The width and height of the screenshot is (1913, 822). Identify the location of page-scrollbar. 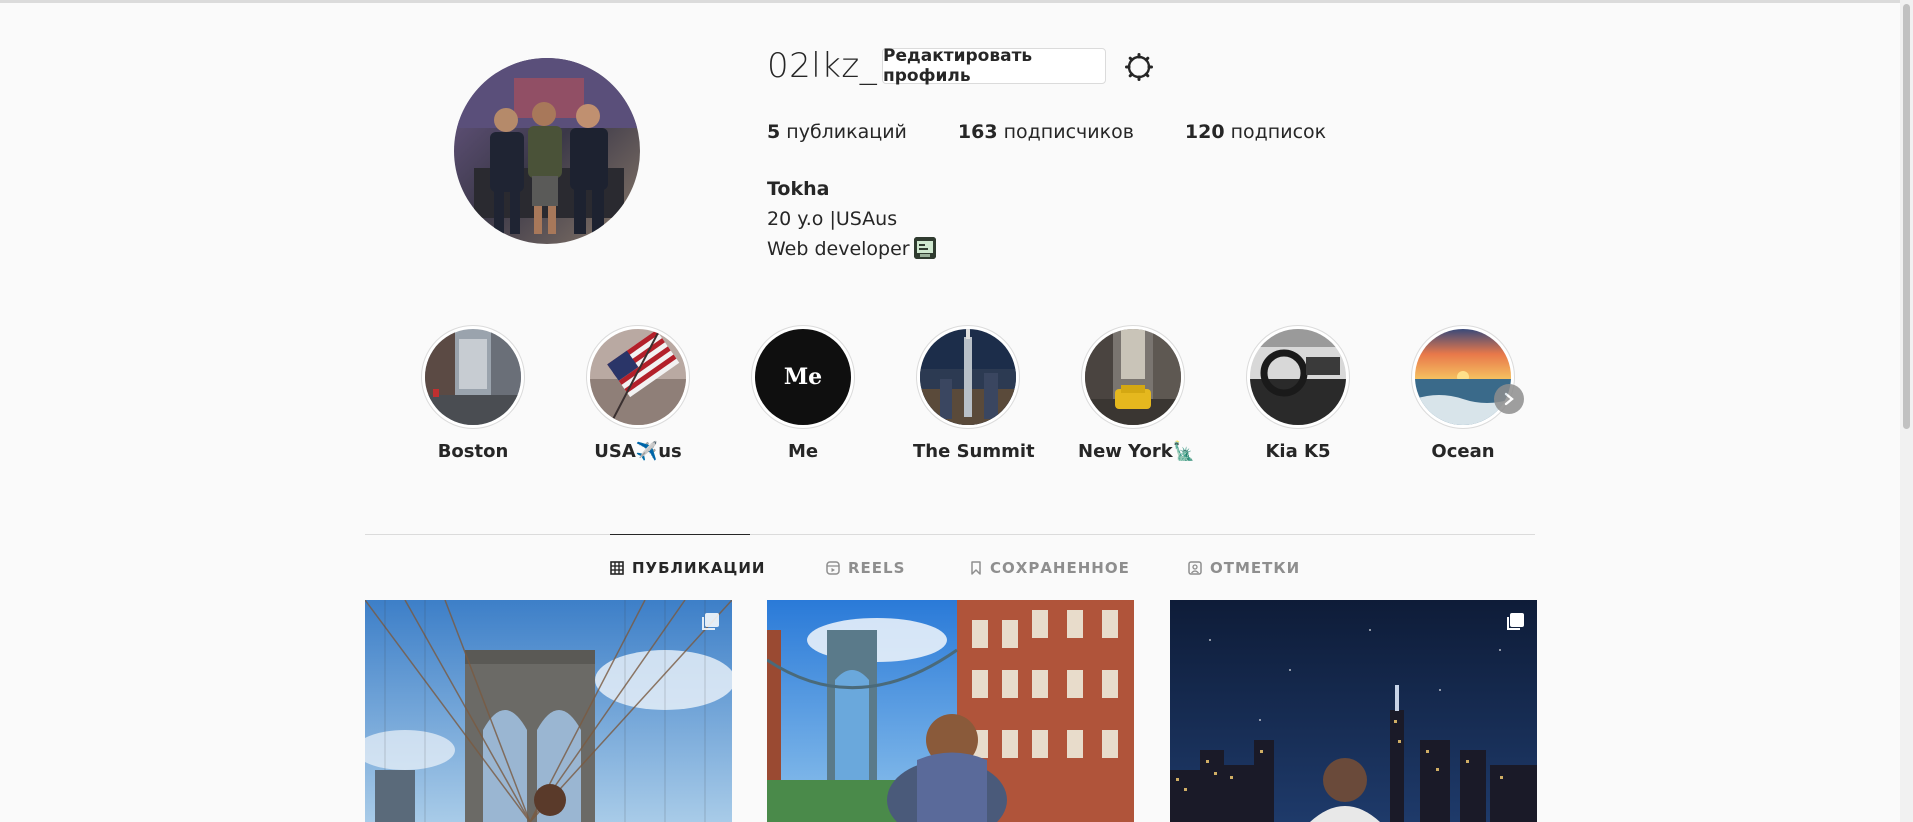
(1906, 411).